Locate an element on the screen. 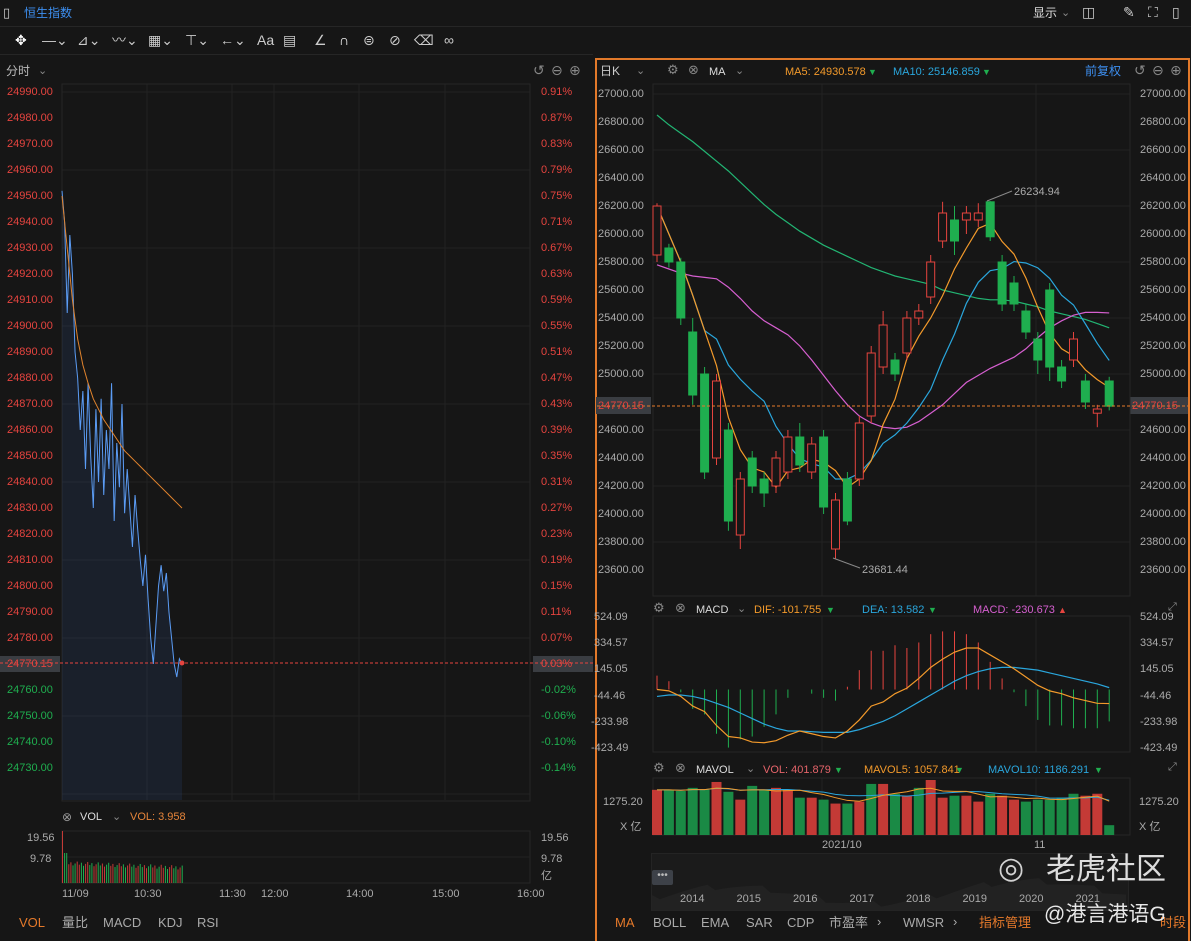 Image resolution: width=1191 pixels, height=941 pixels. price-axis-label: 24400.00 is located at coordinates (621, 458).